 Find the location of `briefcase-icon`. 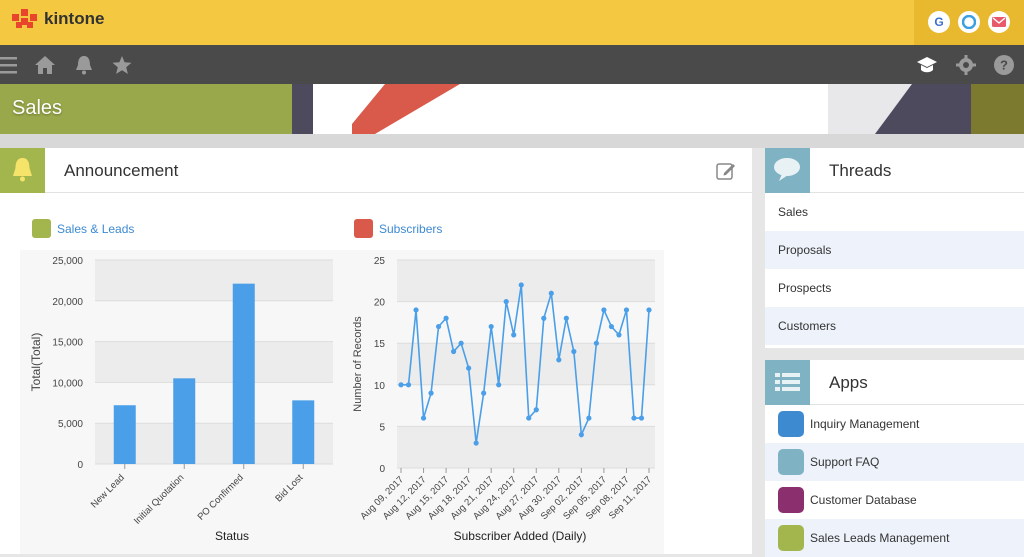

briefcase-icon is located at coordinates (791, 538).